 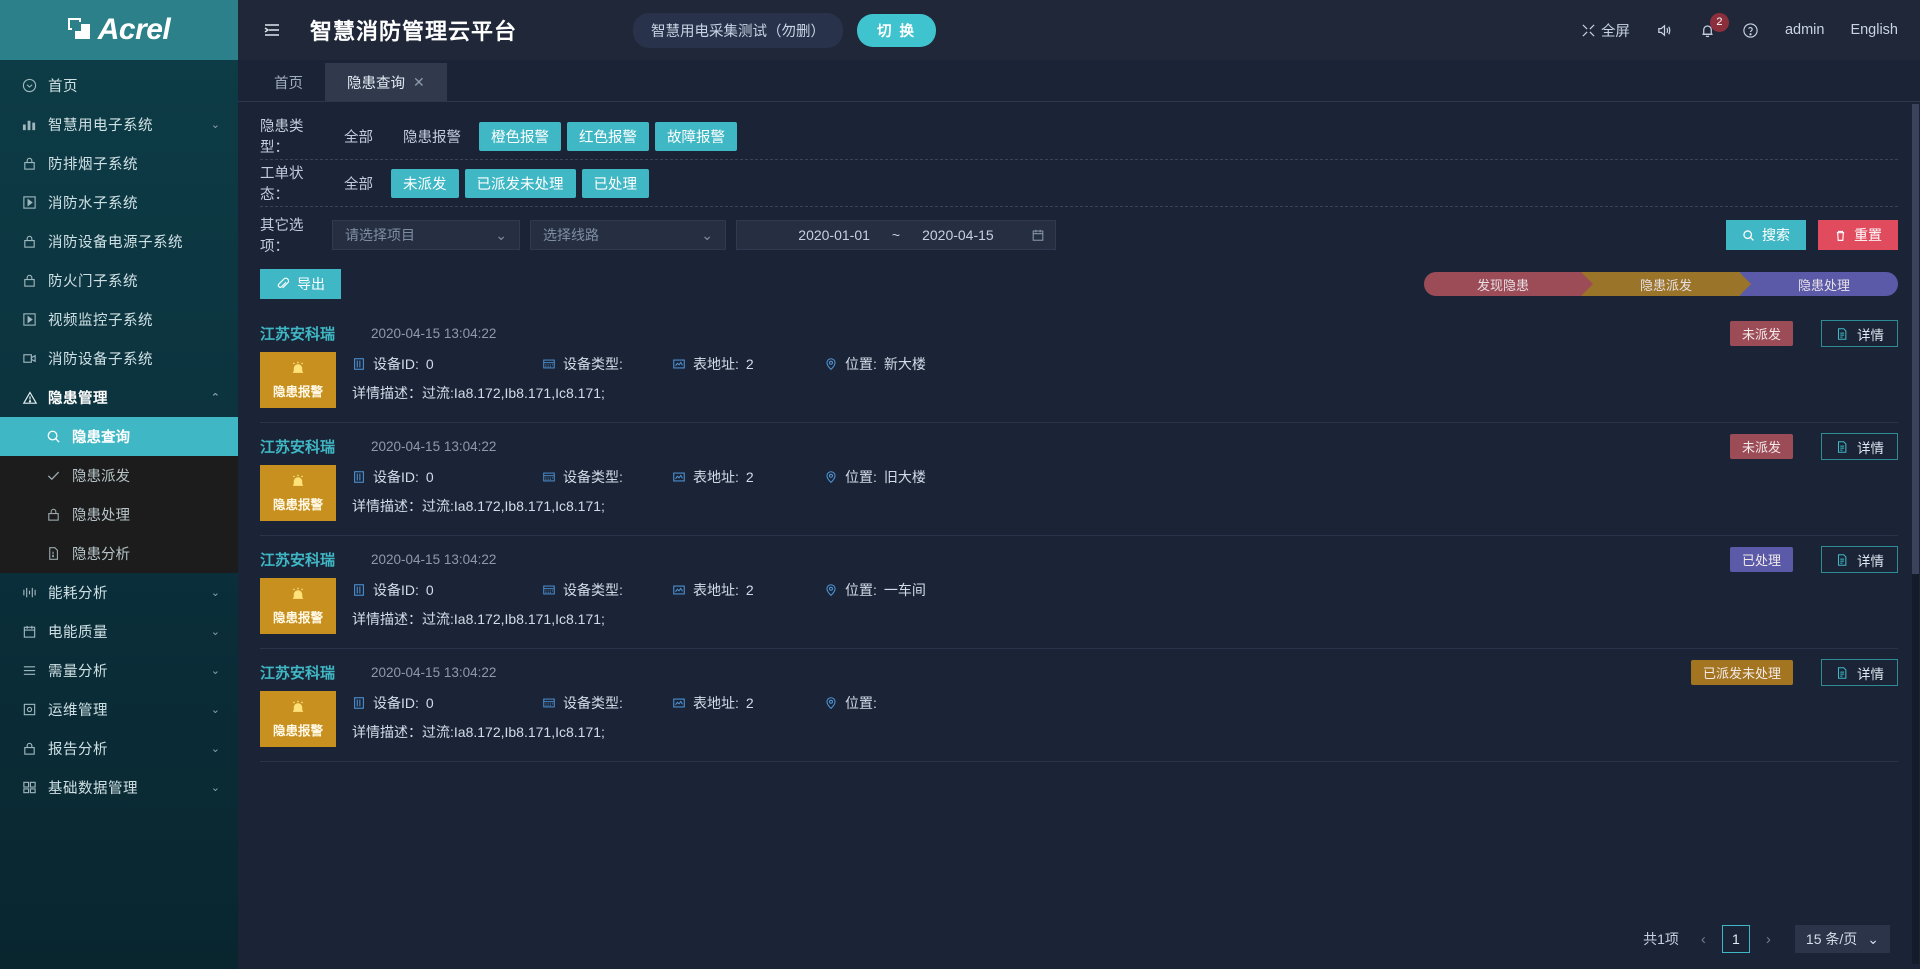 I want to click on page-scrollbar, so click(x=1915, y=534).